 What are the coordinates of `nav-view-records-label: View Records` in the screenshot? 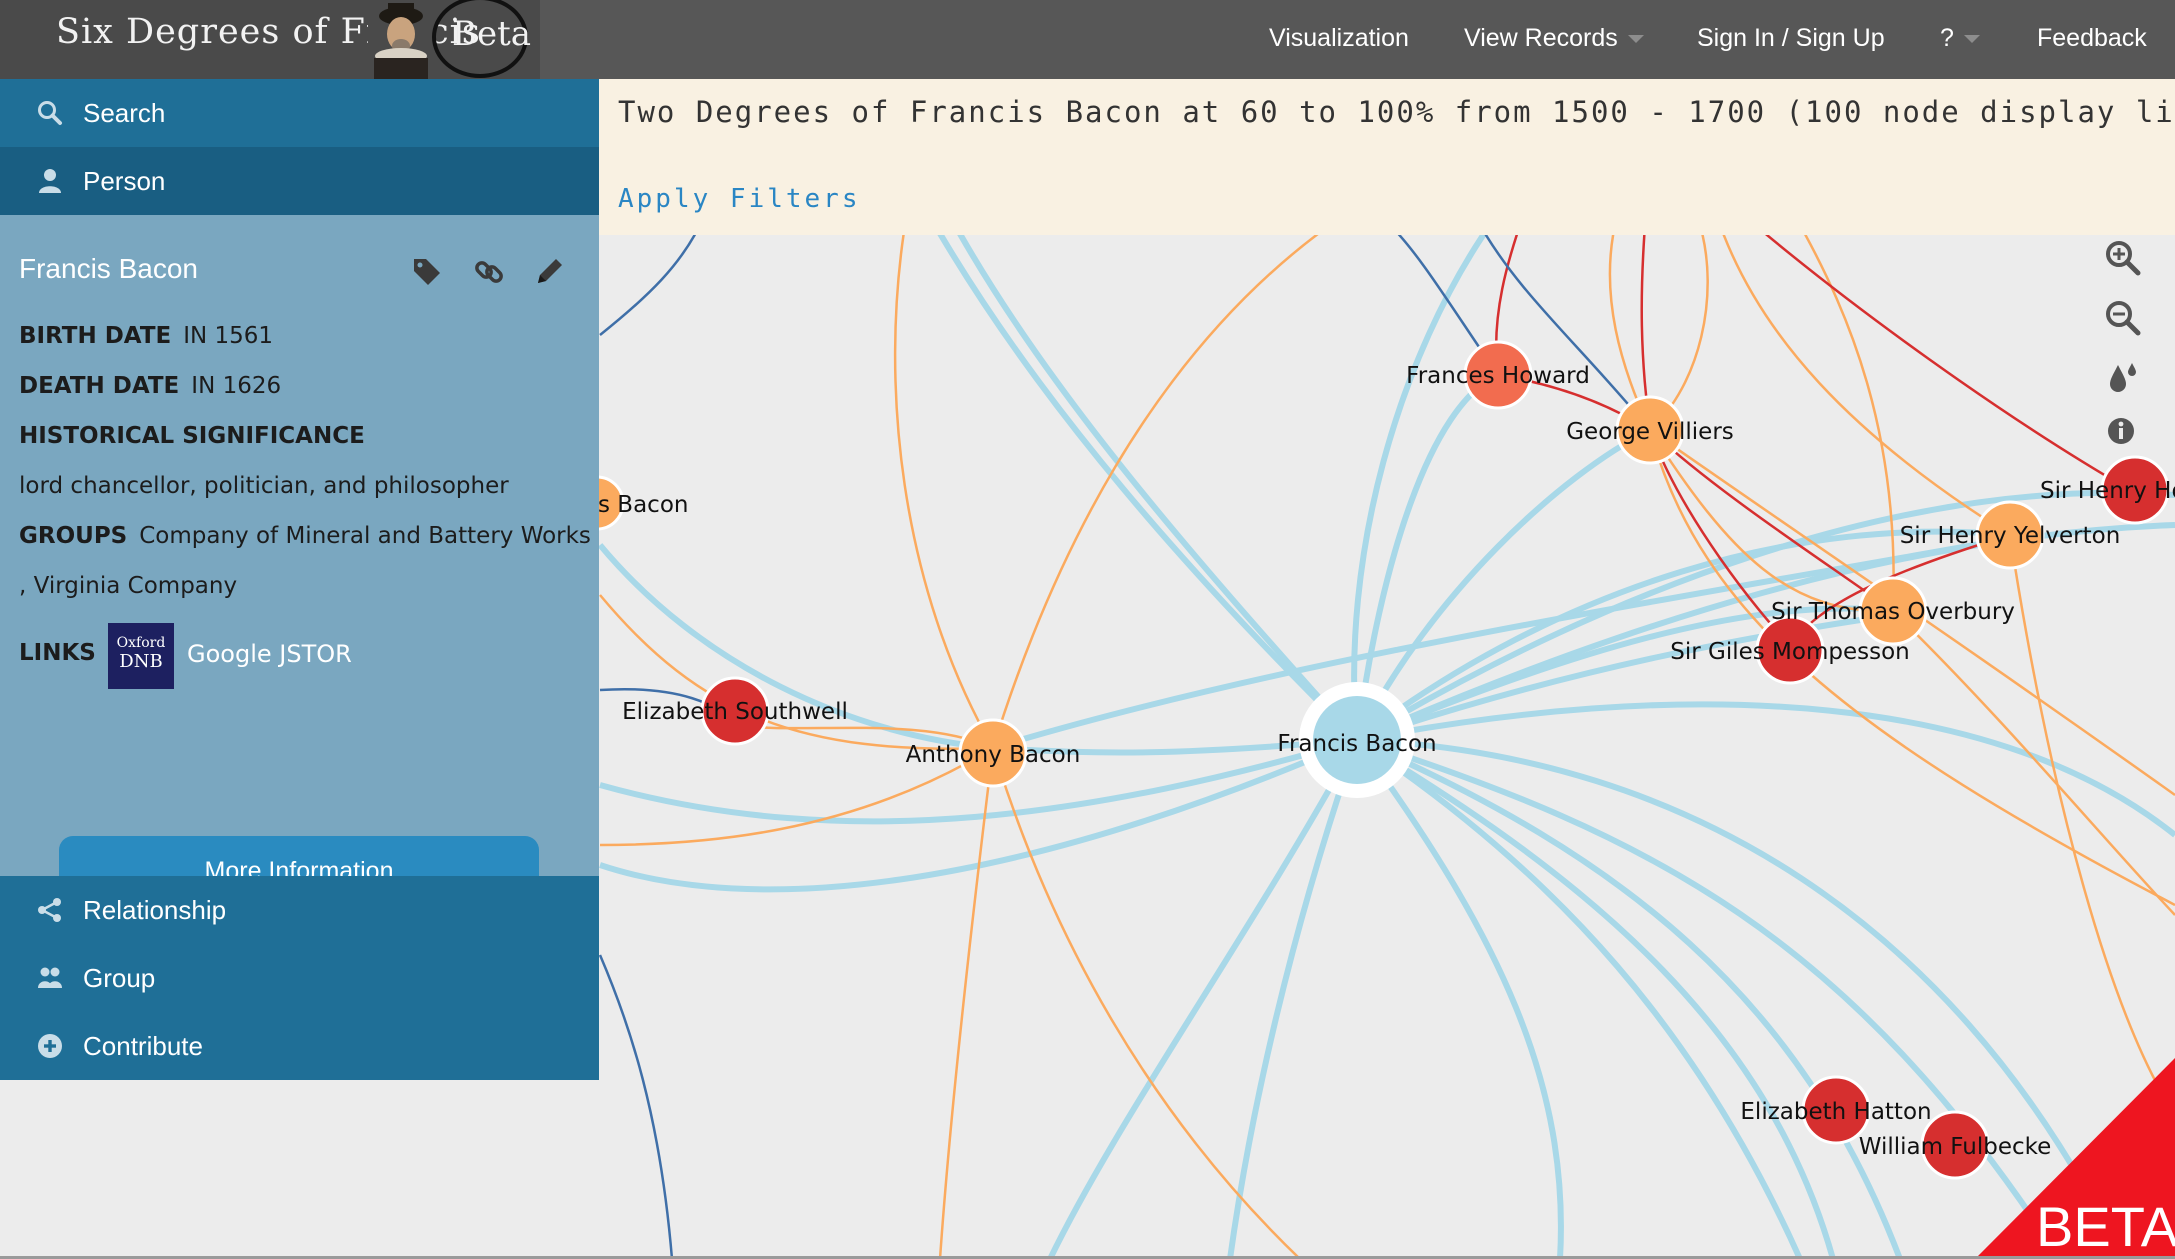 It's located at (1541, 38).